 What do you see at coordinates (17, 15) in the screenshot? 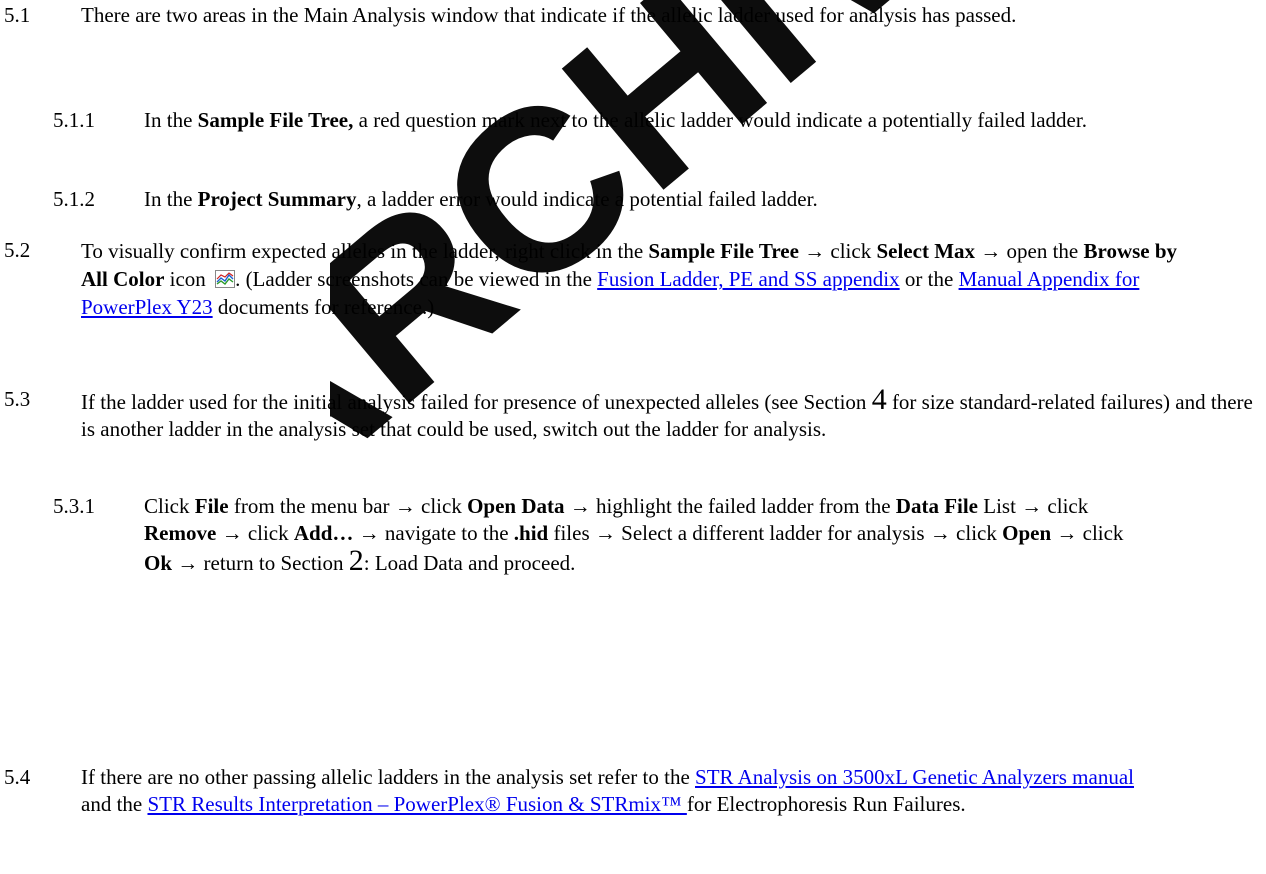
I see `section-number: 5.1` at bounding box center [17, 15].